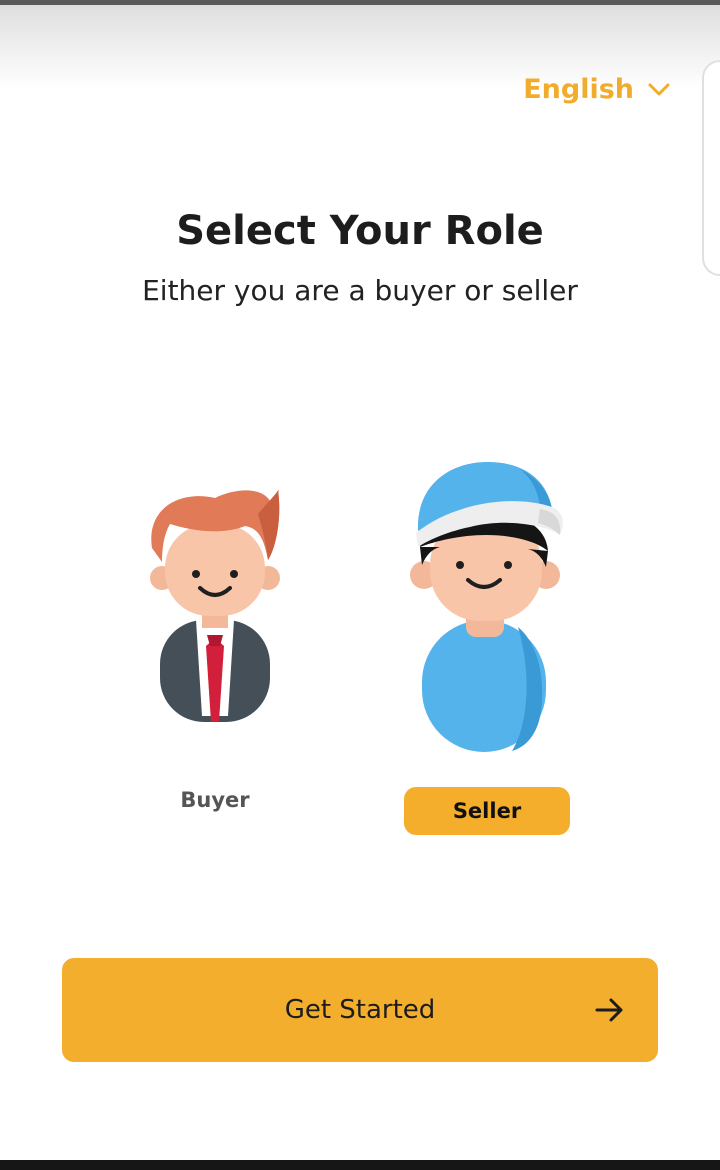 The image size is (720, 1170). Describe the element at coordinates (215, 603) in the screenshot. I see `buyer-avatar-icon` at that location.